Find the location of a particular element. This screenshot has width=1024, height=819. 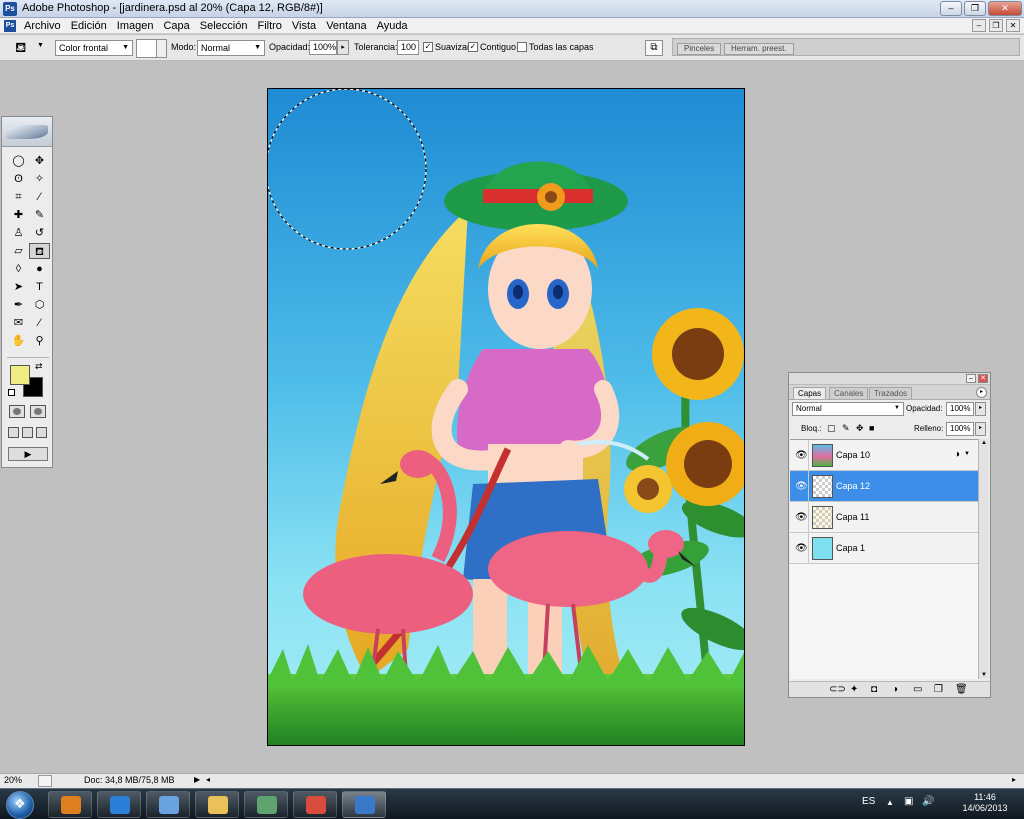

tab-capas: Capas is located at coordinates (810, 393).